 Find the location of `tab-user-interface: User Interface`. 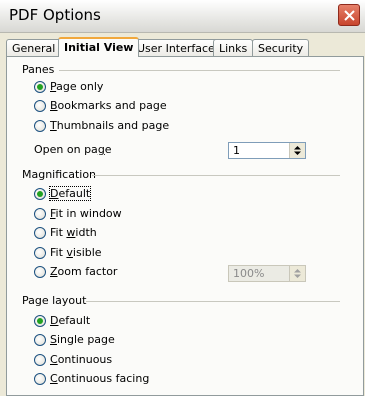

tab-user-interface: User Interface is located at coordinates (176, 47).